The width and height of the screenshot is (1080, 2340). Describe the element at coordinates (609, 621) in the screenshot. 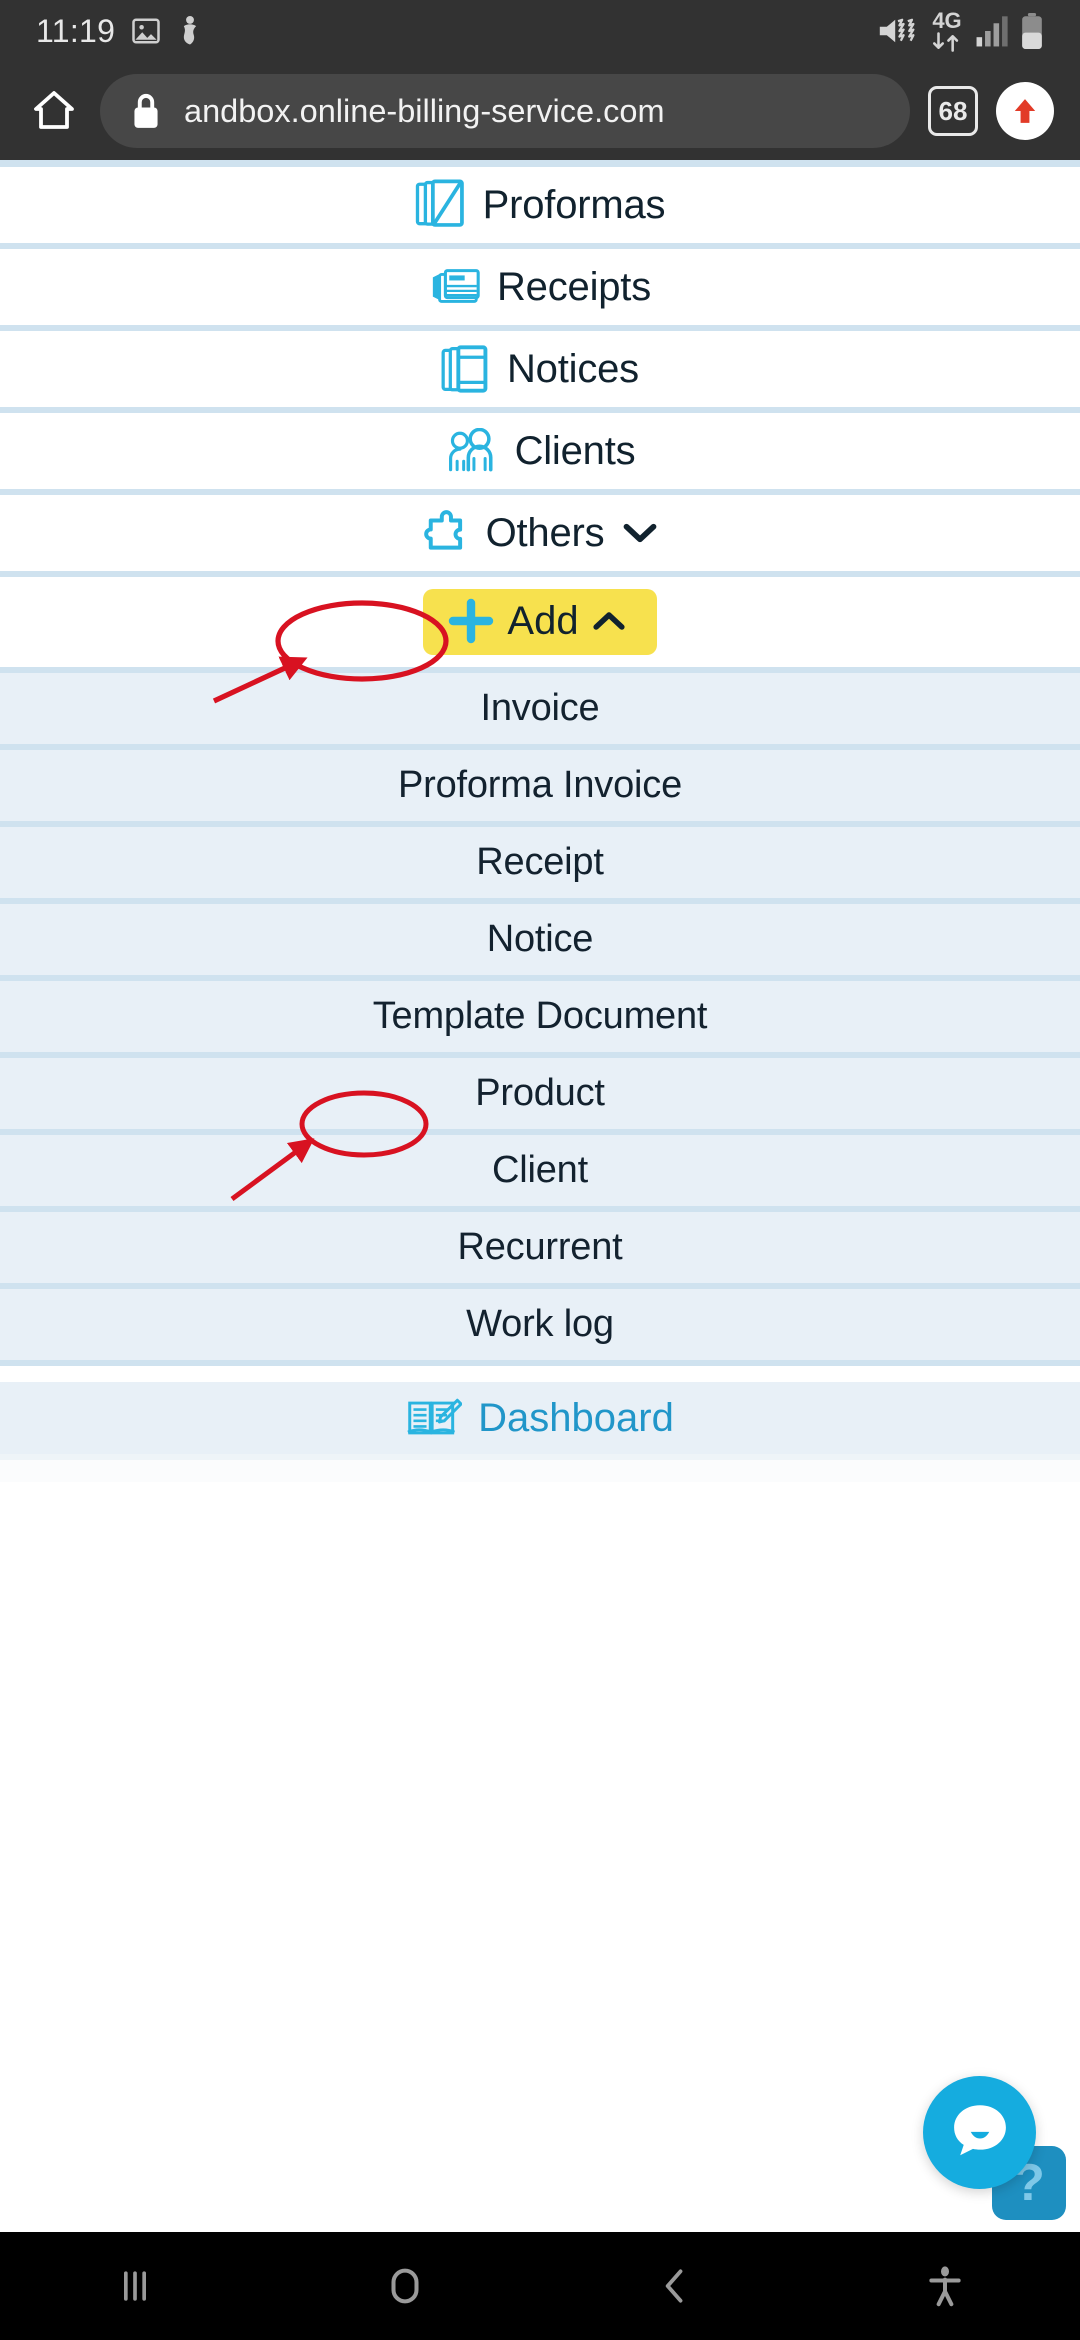

I see `chevron-up-icon` at that location.